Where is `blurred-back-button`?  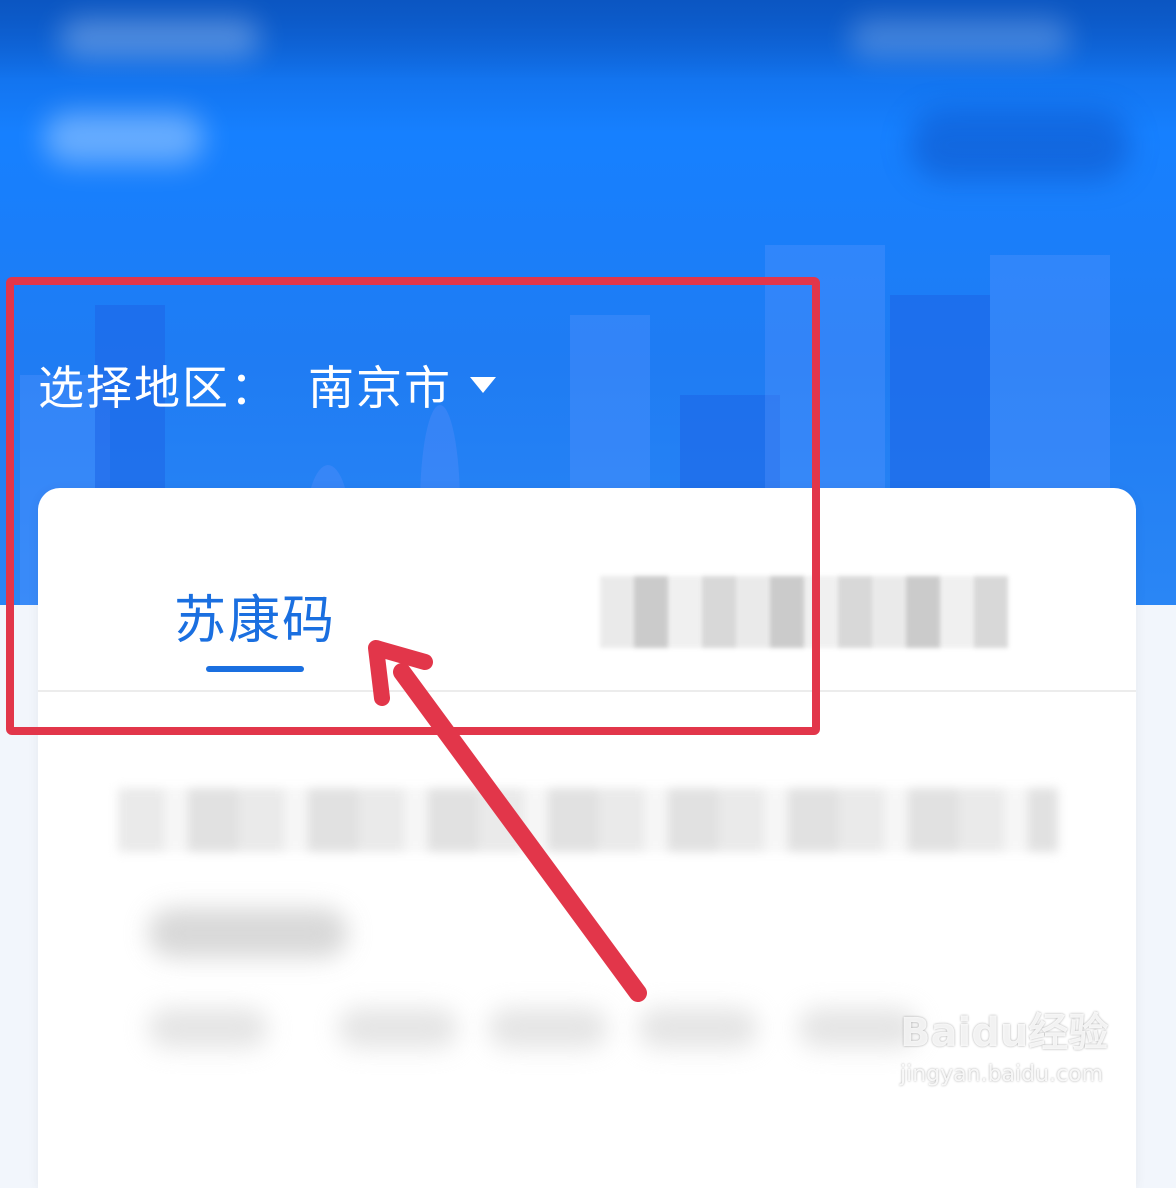
blurred-back-button is located at coordinates (124, 138).